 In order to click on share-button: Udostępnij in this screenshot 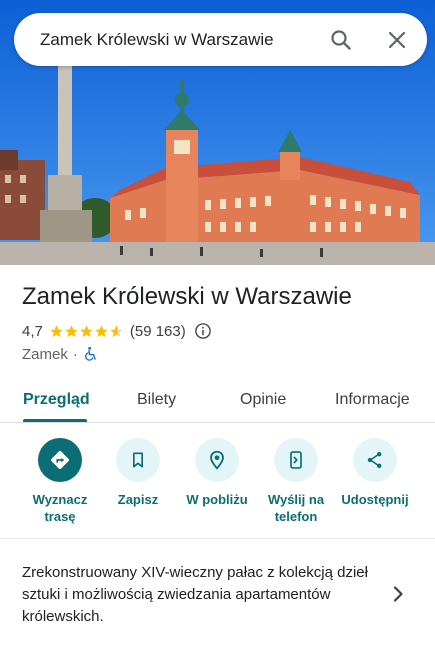, I will do `click(375, 473)`.